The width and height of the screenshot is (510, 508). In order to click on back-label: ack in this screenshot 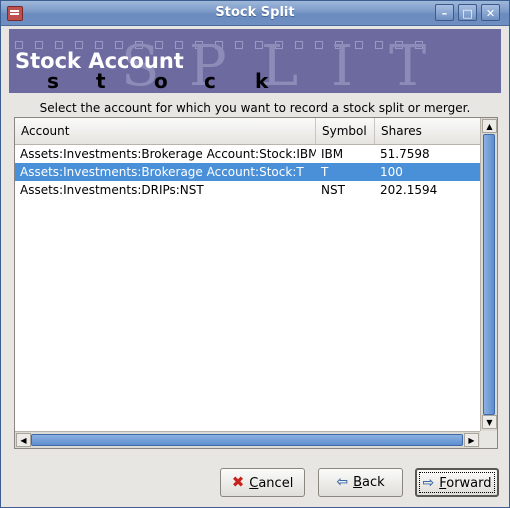, I will do `click(373, 482)`.